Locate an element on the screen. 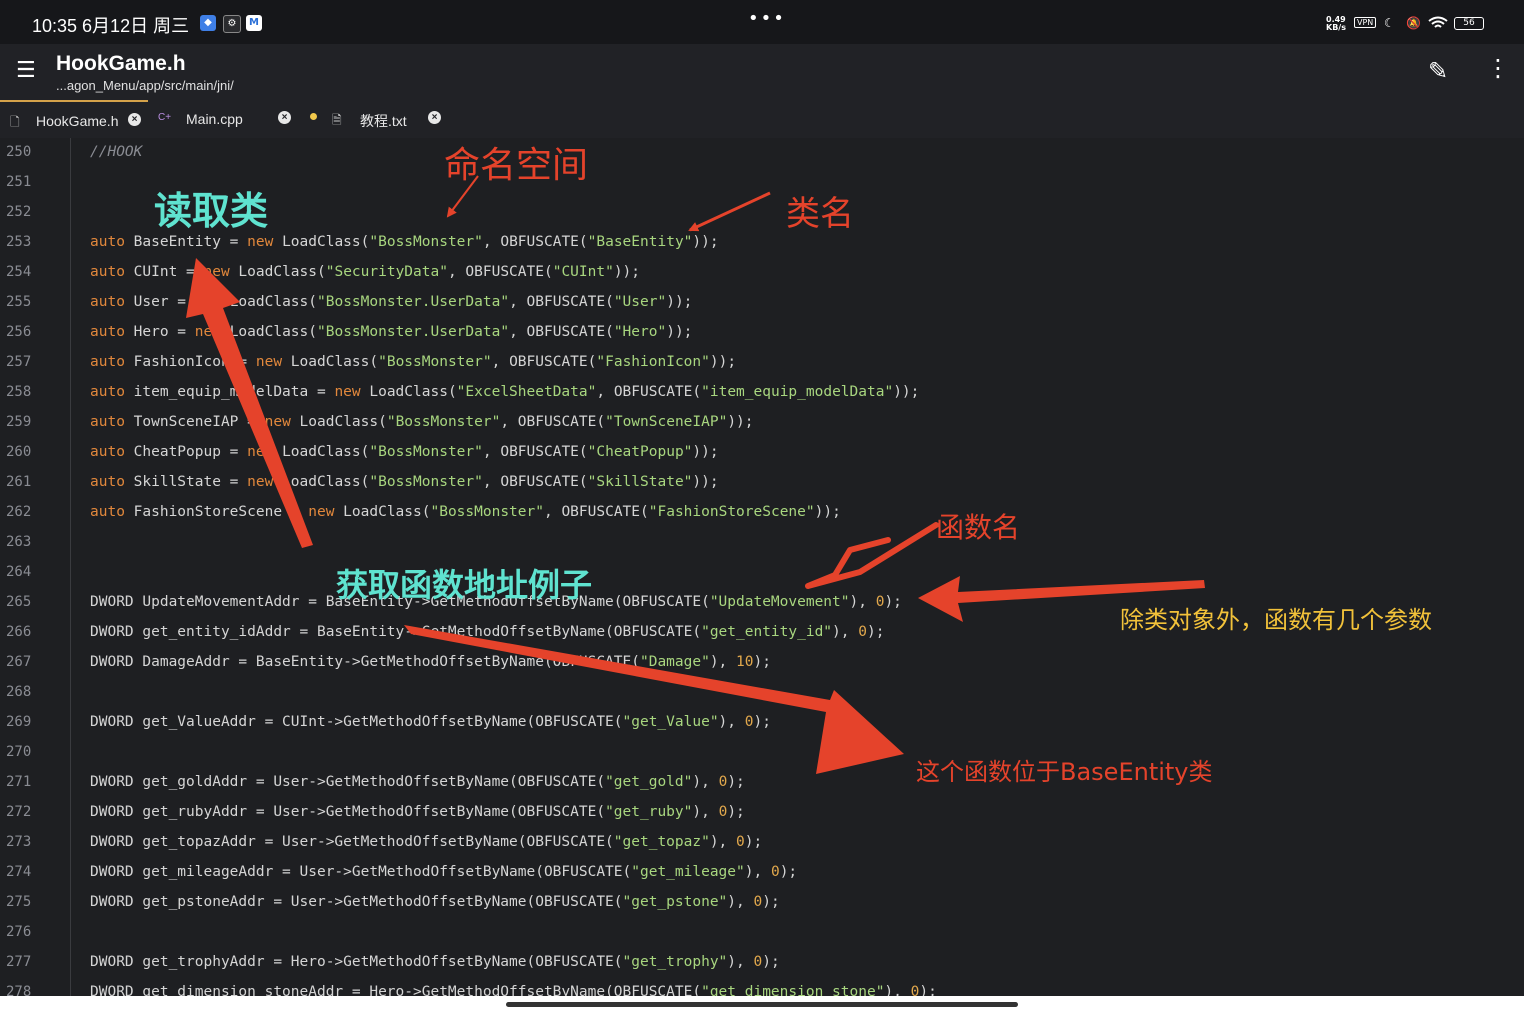  line-number: 270 is located at coordinates (19, 752).